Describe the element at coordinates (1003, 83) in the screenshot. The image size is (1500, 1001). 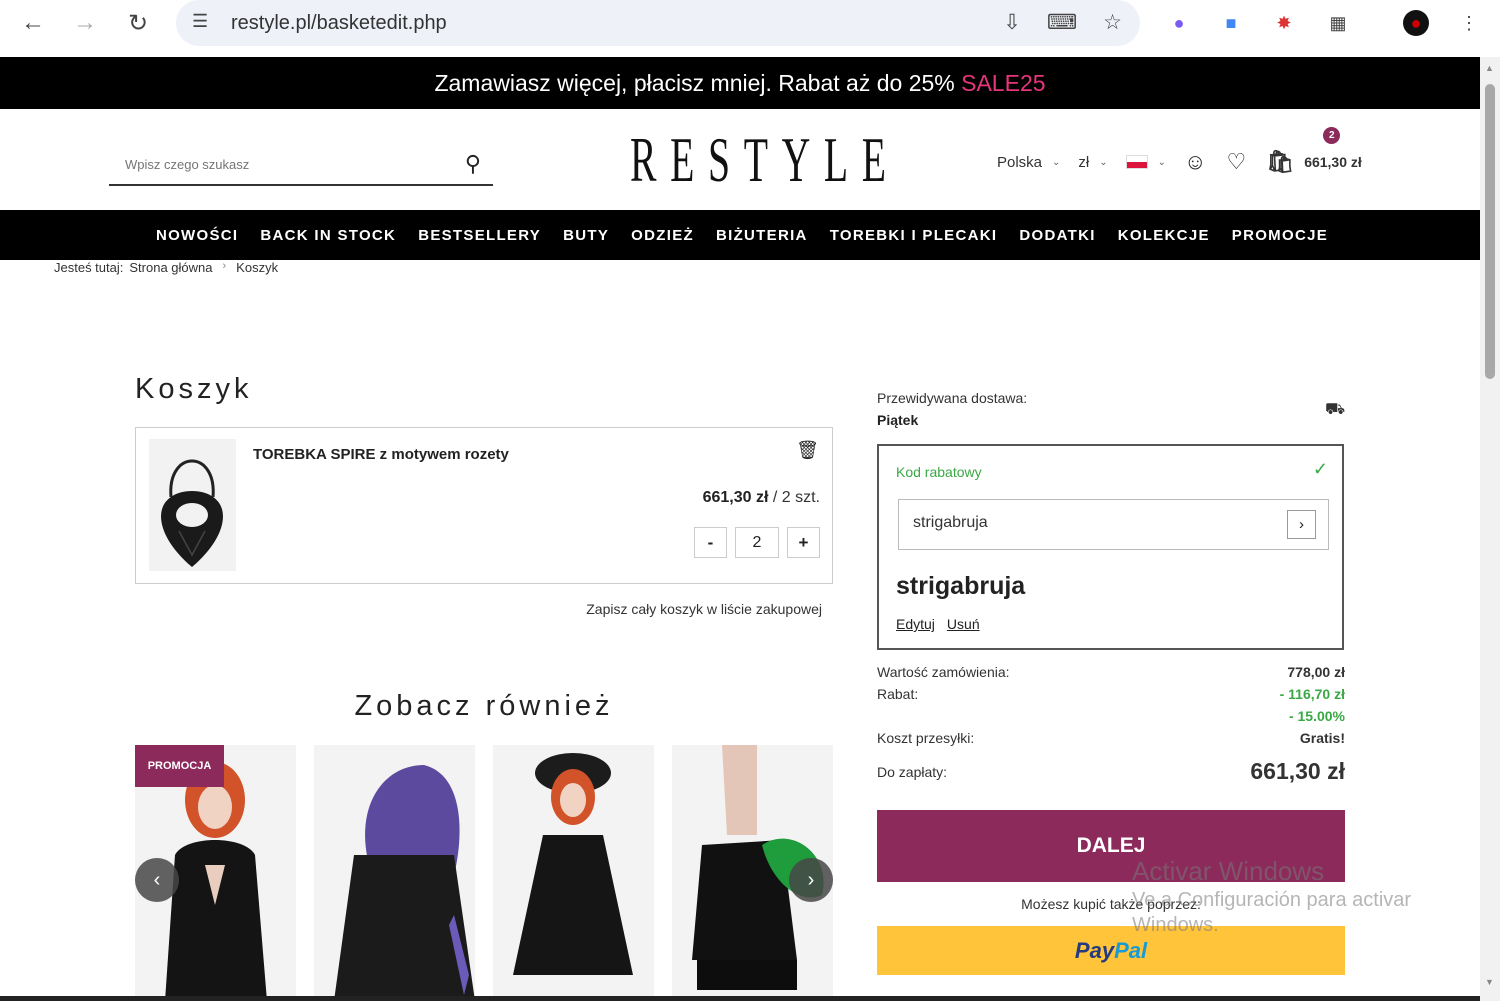
I see `promo-code: SALE25` at that location.